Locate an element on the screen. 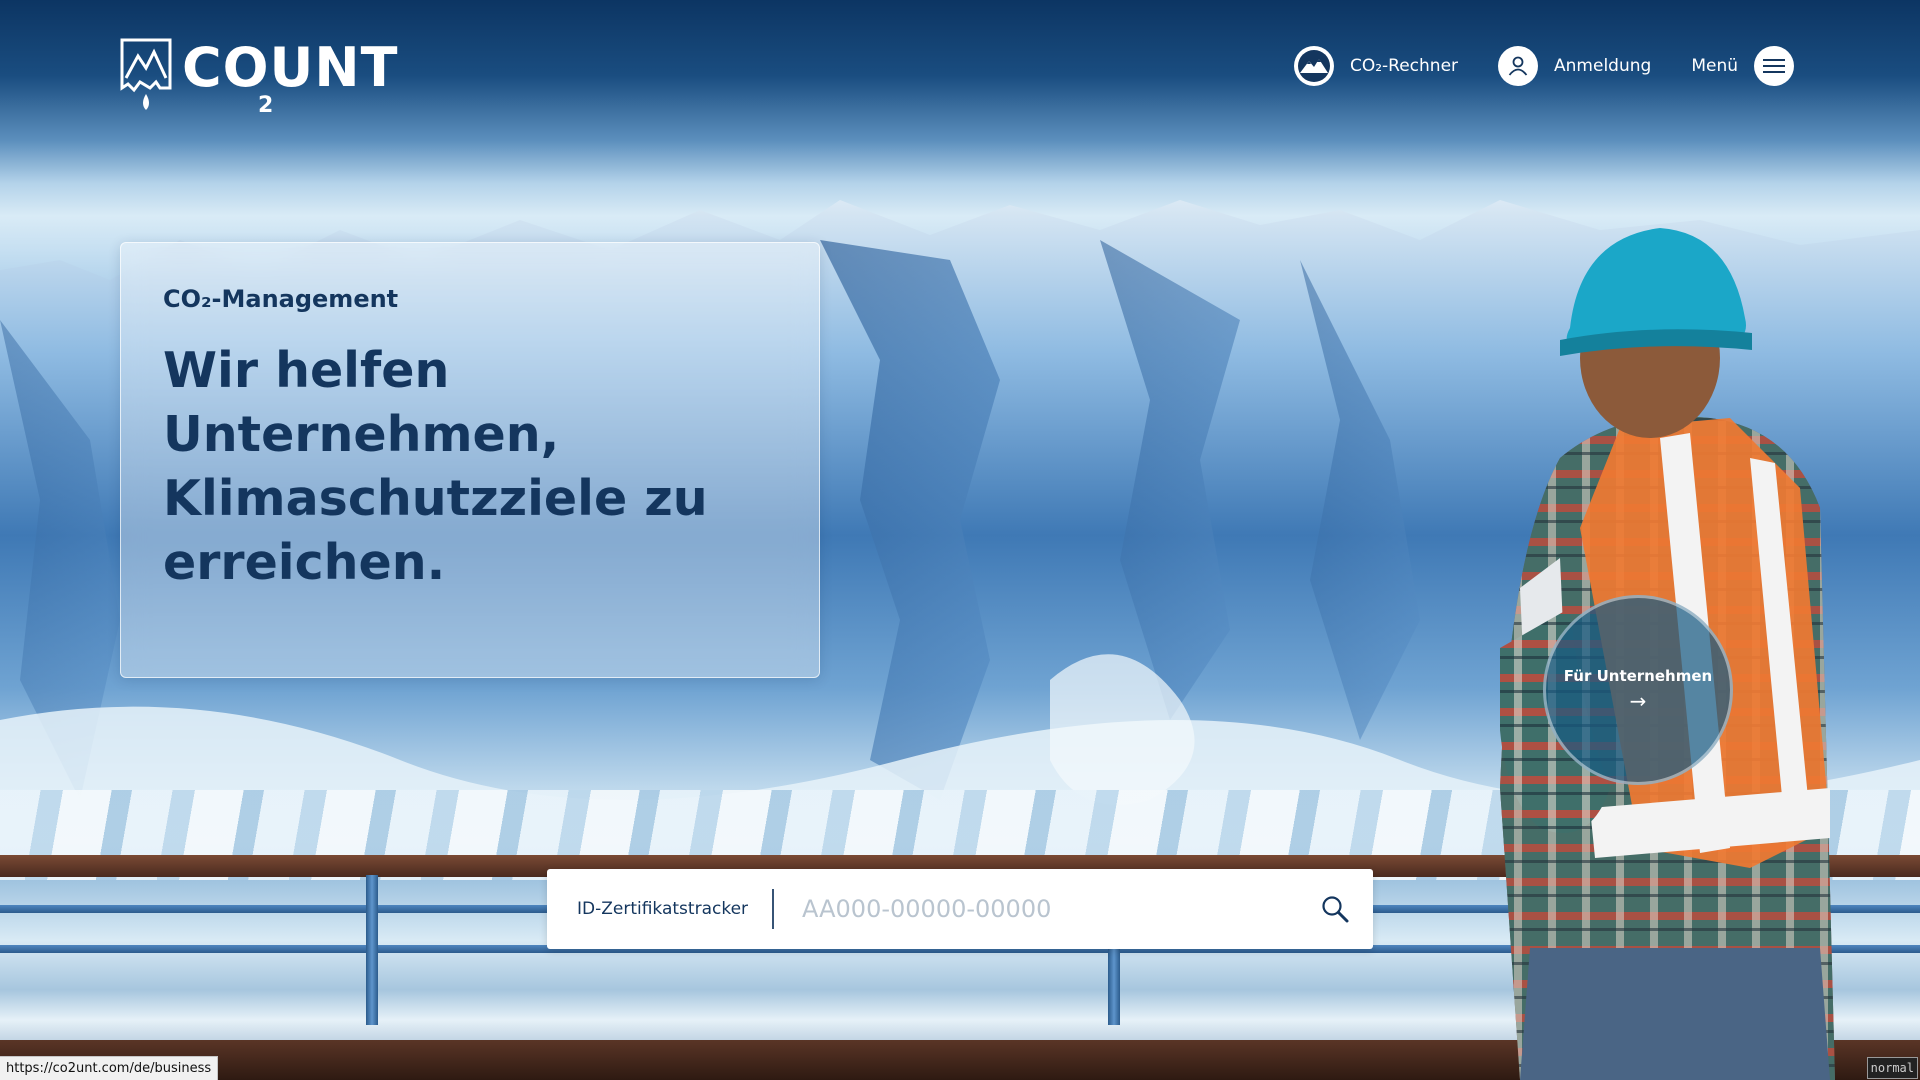  brand-name-text: COUNT is located at coordinates (290, 67).